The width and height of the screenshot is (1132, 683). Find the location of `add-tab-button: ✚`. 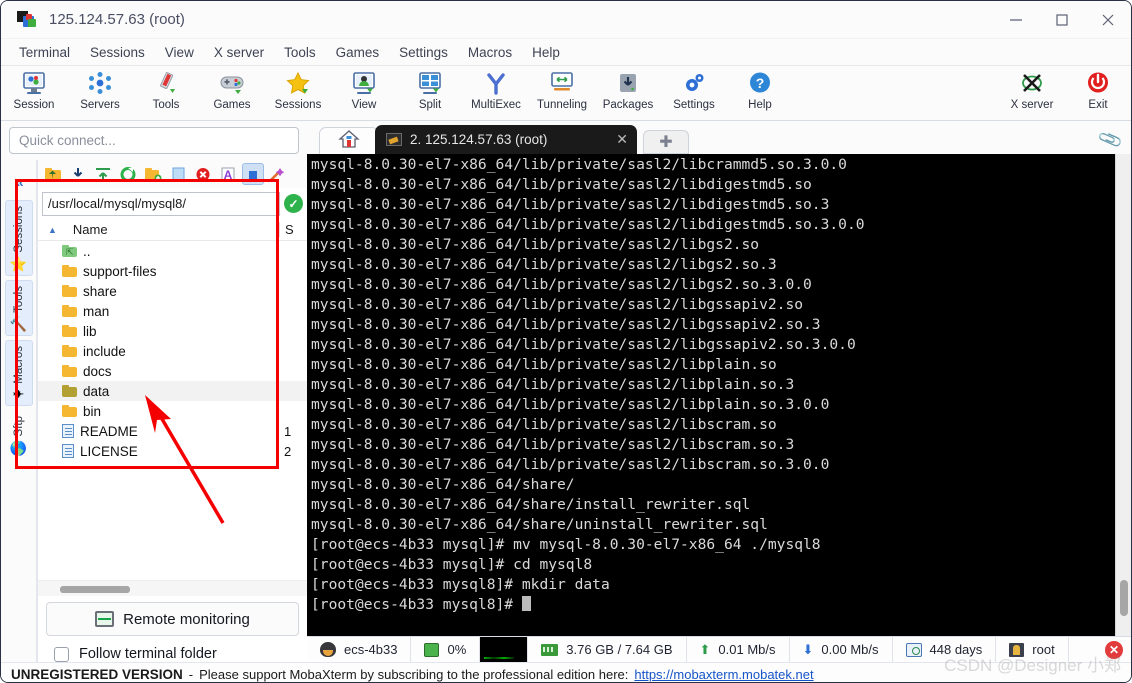

add-tab-button: ✚ is located at coordinates (666, 142).